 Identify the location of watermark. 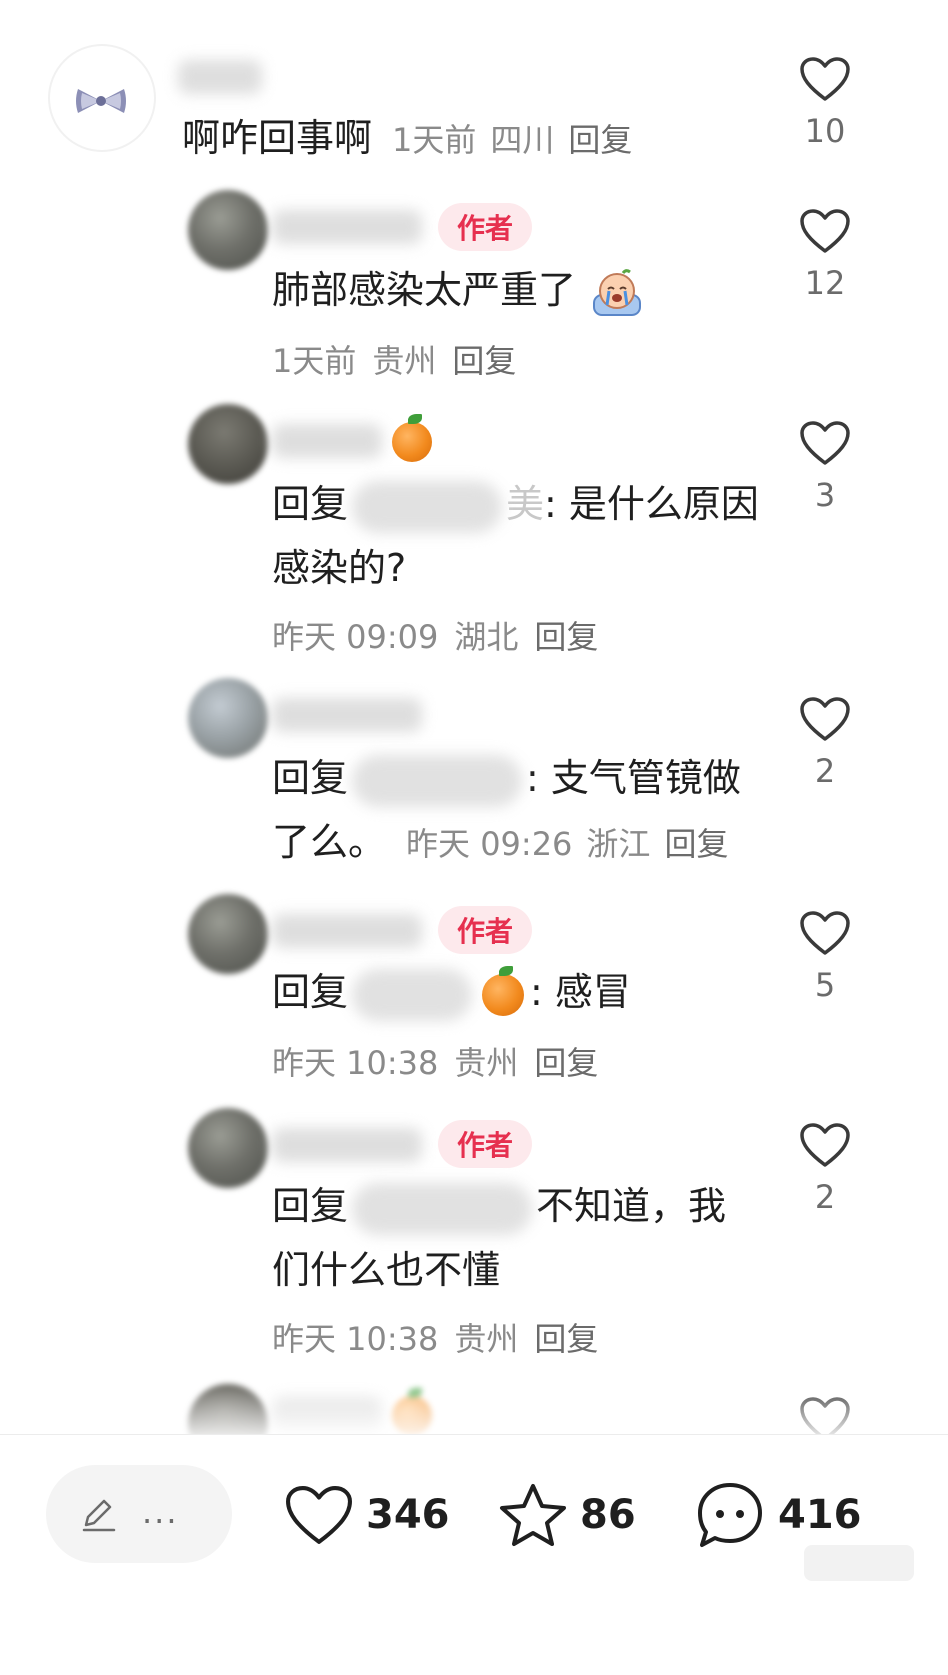
(859, 1563).